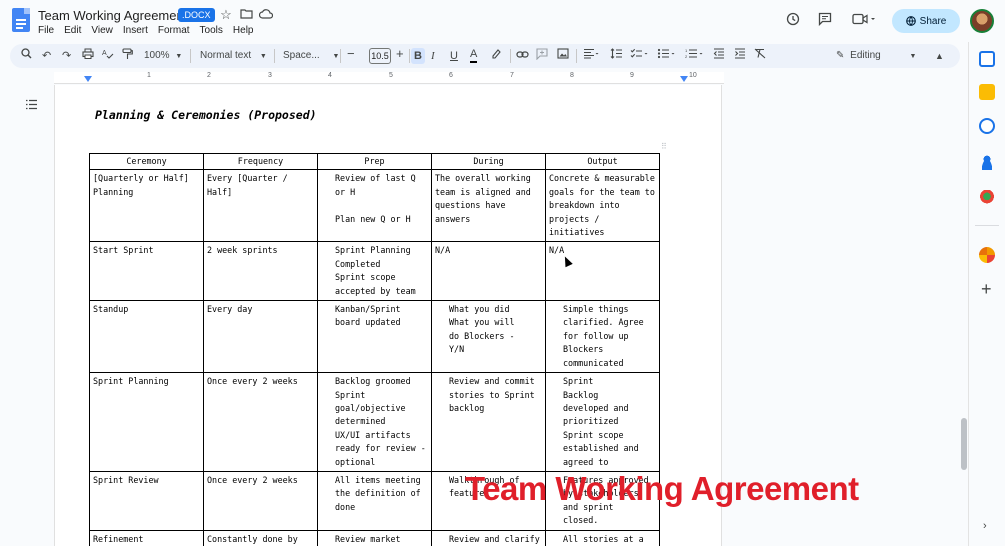 This screenshot has width=1005, height=546. I want to click on user-avatar, so click(982, 21).